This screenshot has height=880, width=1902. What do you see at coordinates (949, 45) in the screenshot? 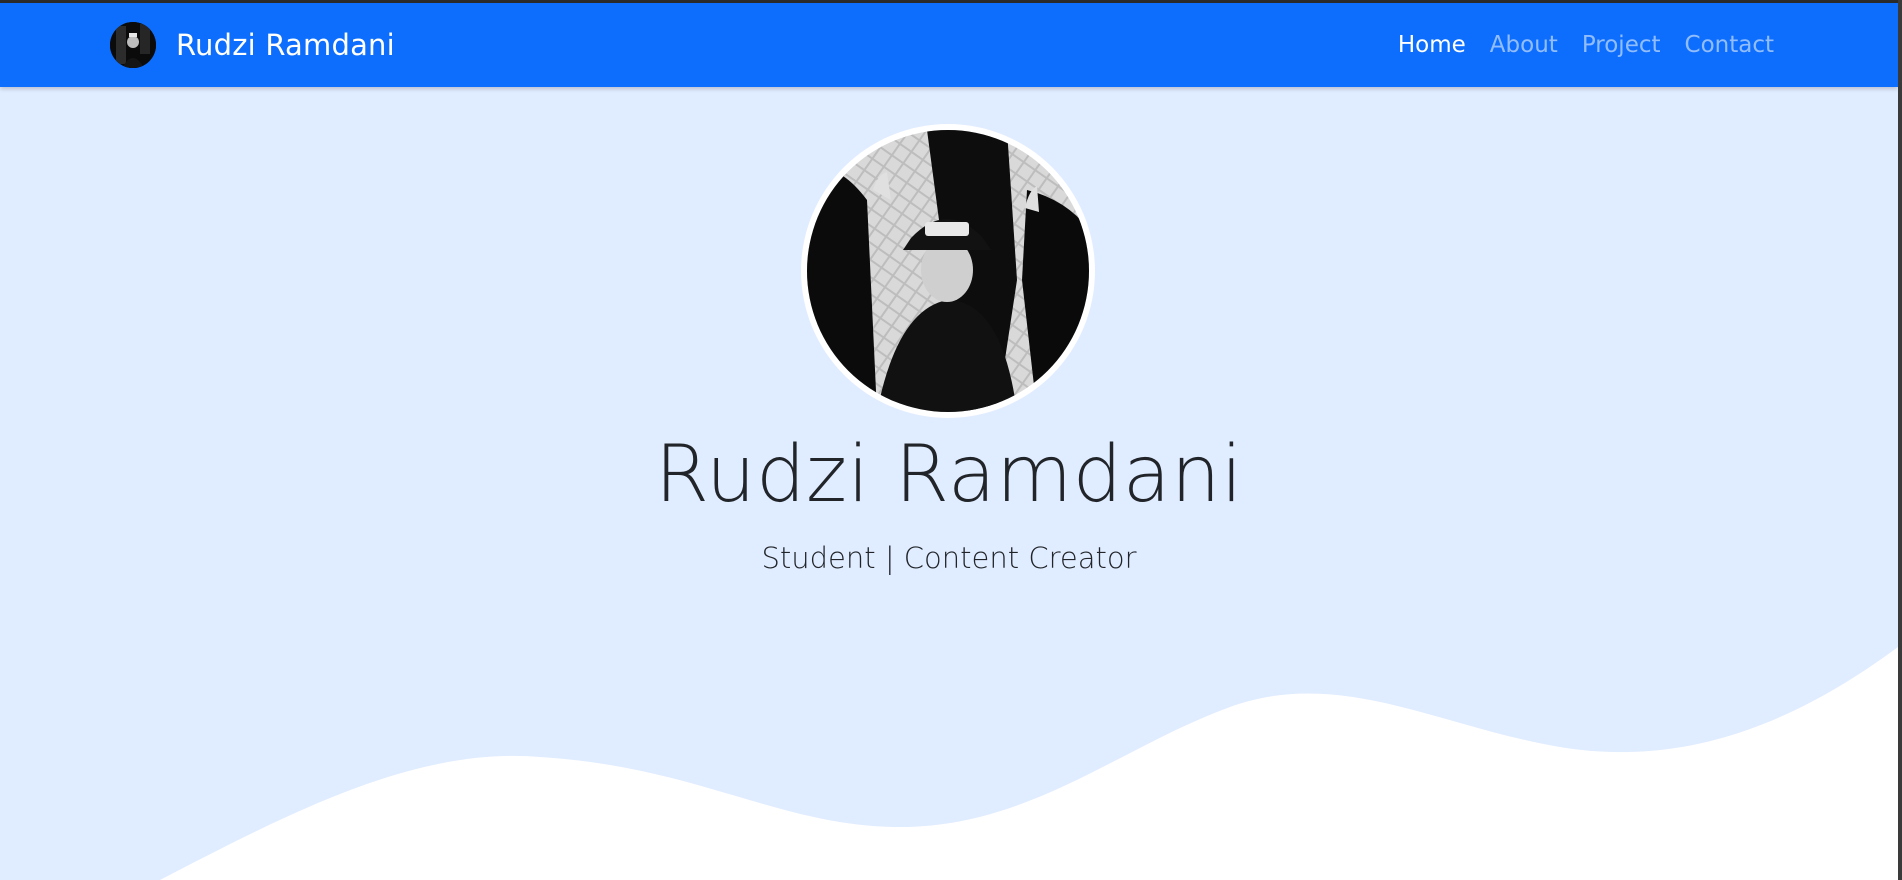
I see `navbar: Rudzi Ramdani Home About Project Contact` at bounding box center [949, 45].